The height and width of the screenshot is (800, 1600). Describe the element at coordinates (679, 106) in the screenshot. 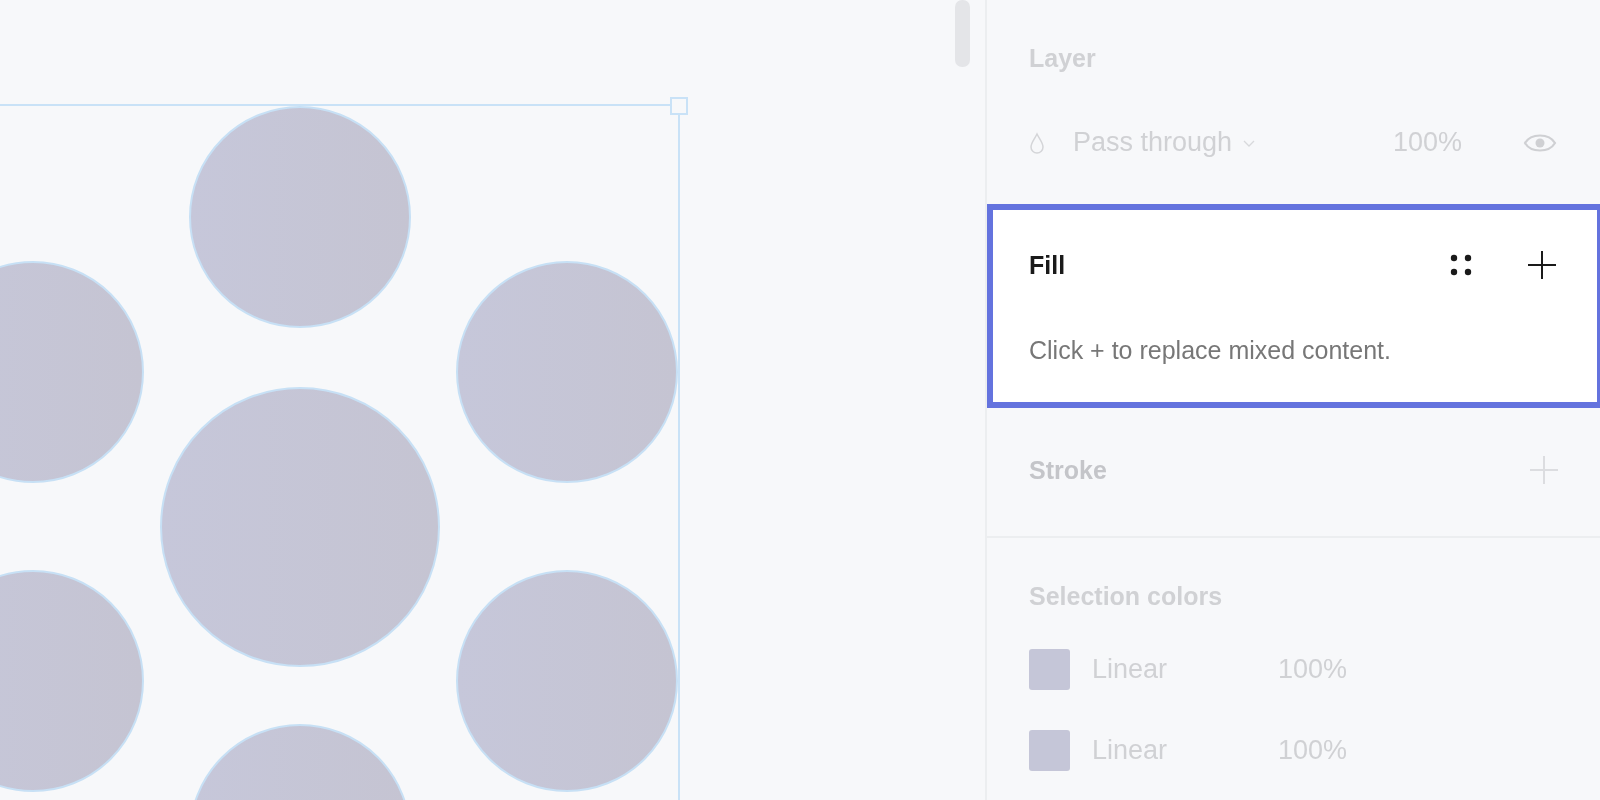

I see `resize-handle` at that location.